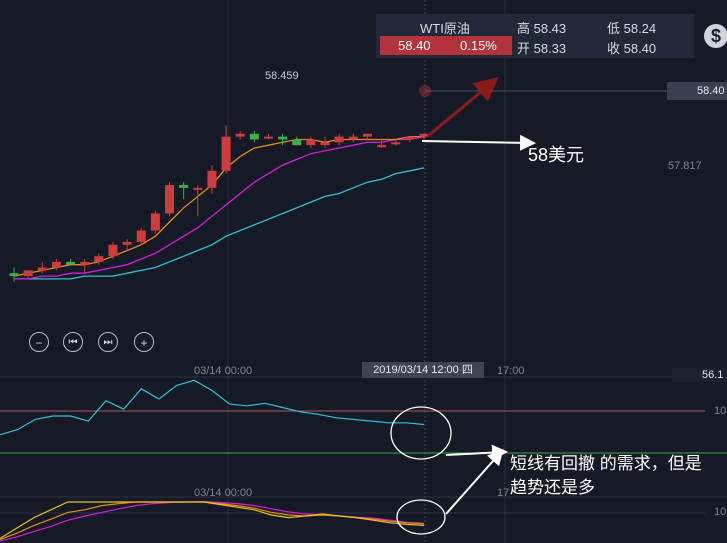 The height and width of the screenshot is (543, 727). I want to click on comment-line-1: 短线有回撤 的需求，但是, so click(606, 463).